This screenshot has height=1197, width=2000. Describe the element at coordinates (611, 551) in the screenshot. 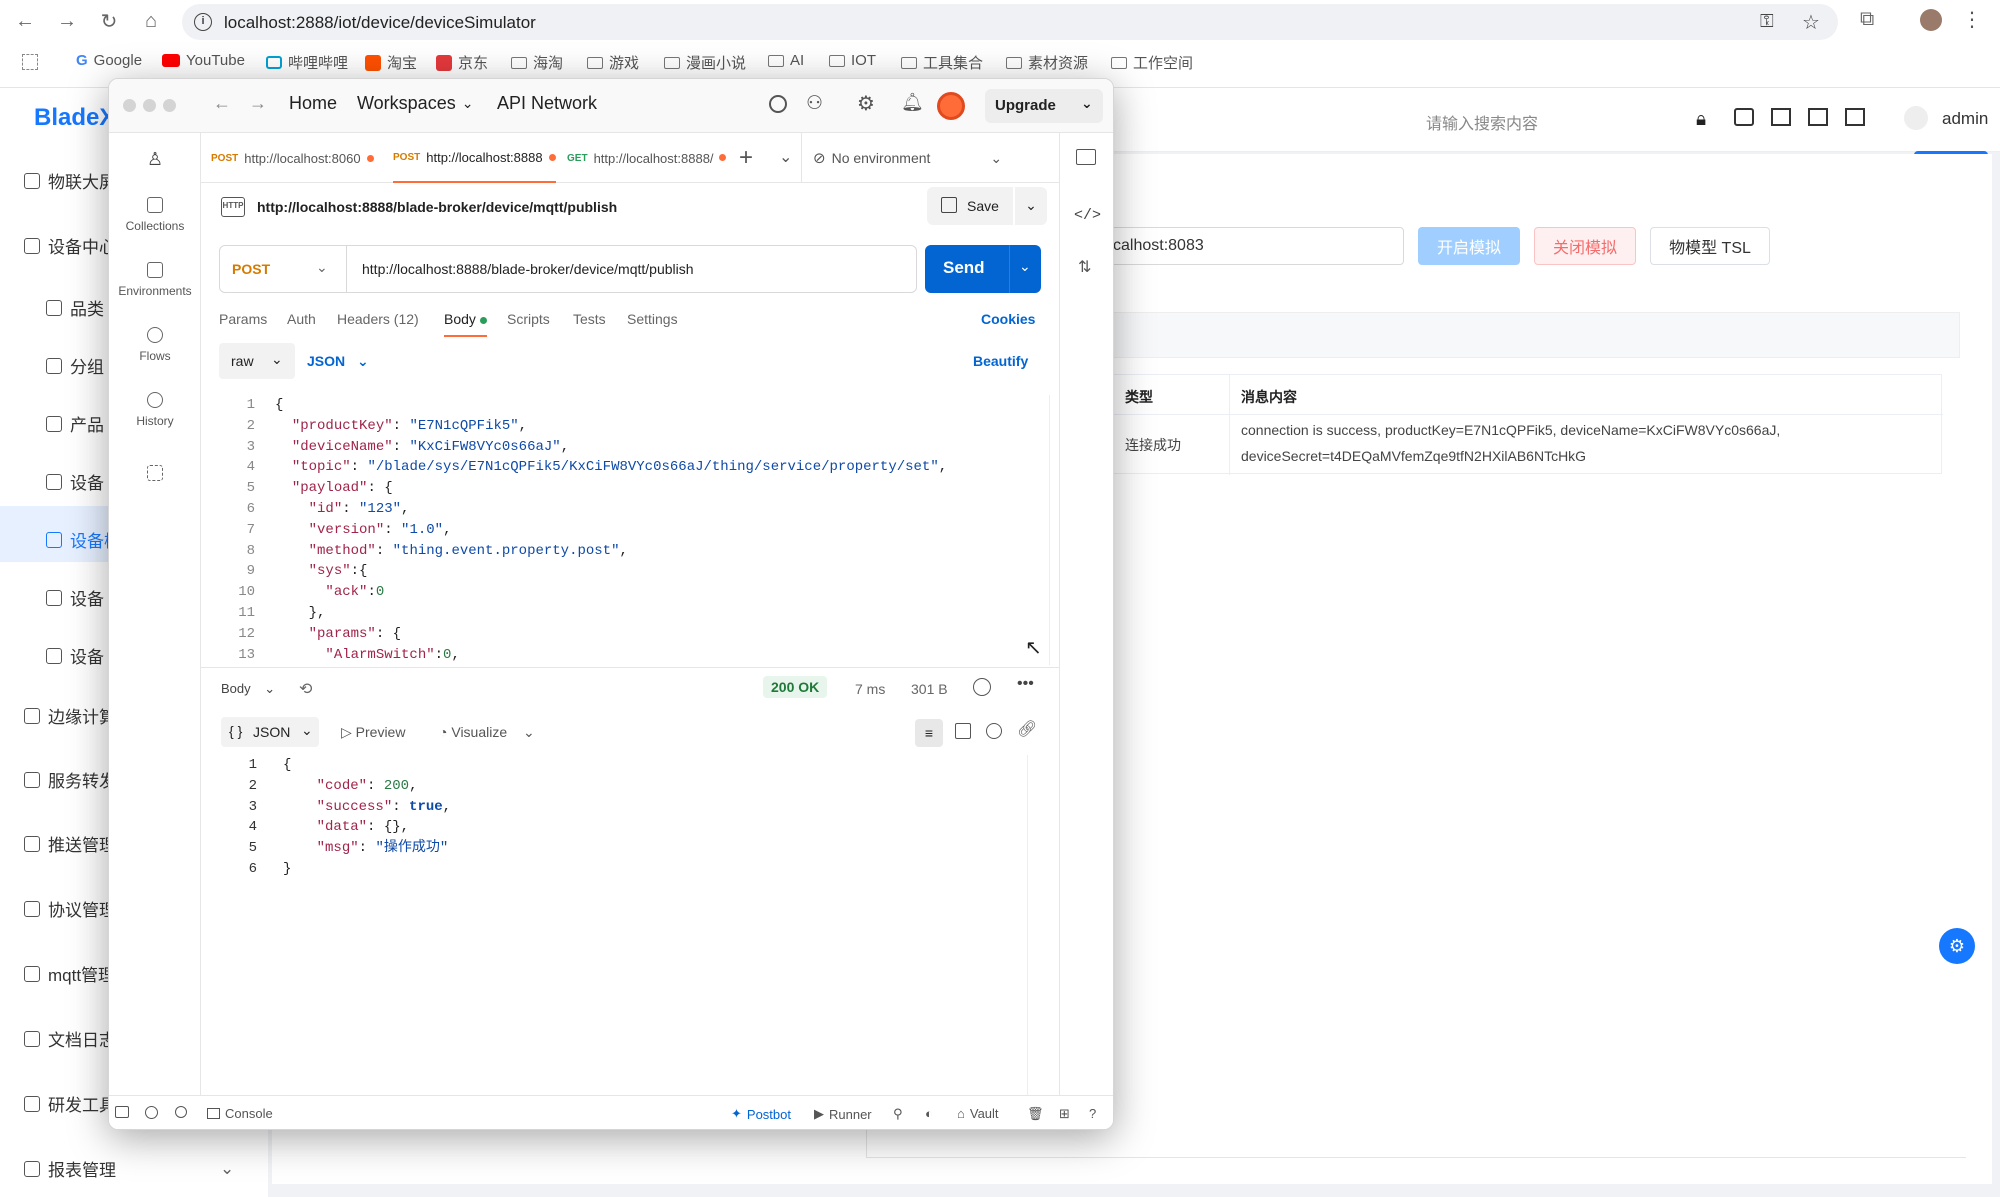

I see `code-line: "method": "thing.event.property.post",` at that location.